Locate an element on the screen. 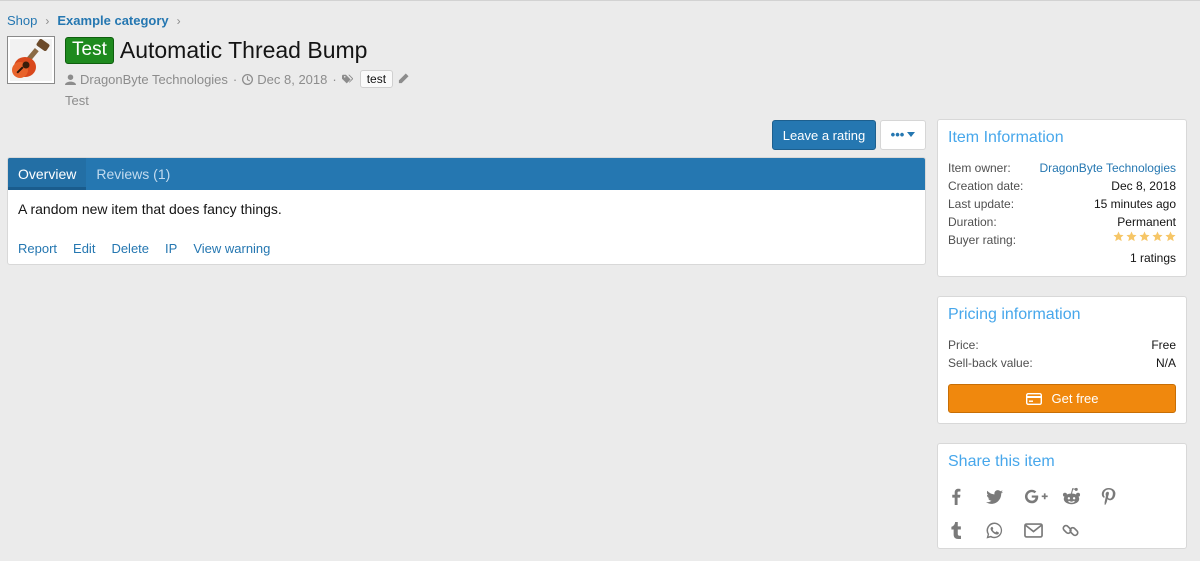 The image size is (1200, 561). info-row-owner: Item owner: DragonByte Technologies is located at coordinates (1062, 168).